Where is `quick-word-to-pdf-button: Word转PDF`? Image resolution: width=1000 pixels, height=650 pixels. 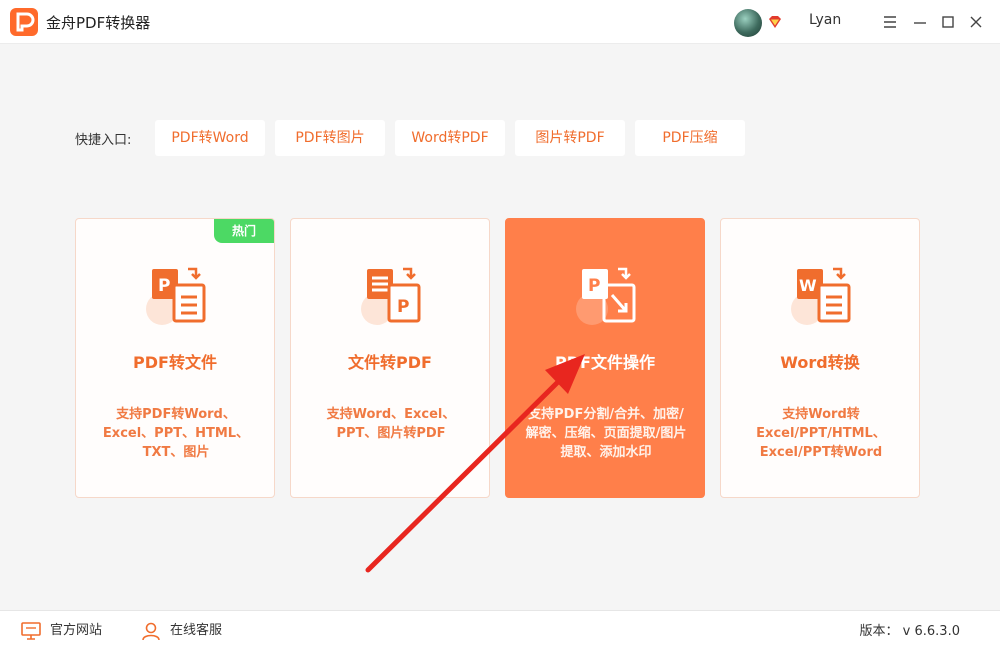 quick-word-to-pdf-button: Word转PDF is located at coordinates (450, 138).